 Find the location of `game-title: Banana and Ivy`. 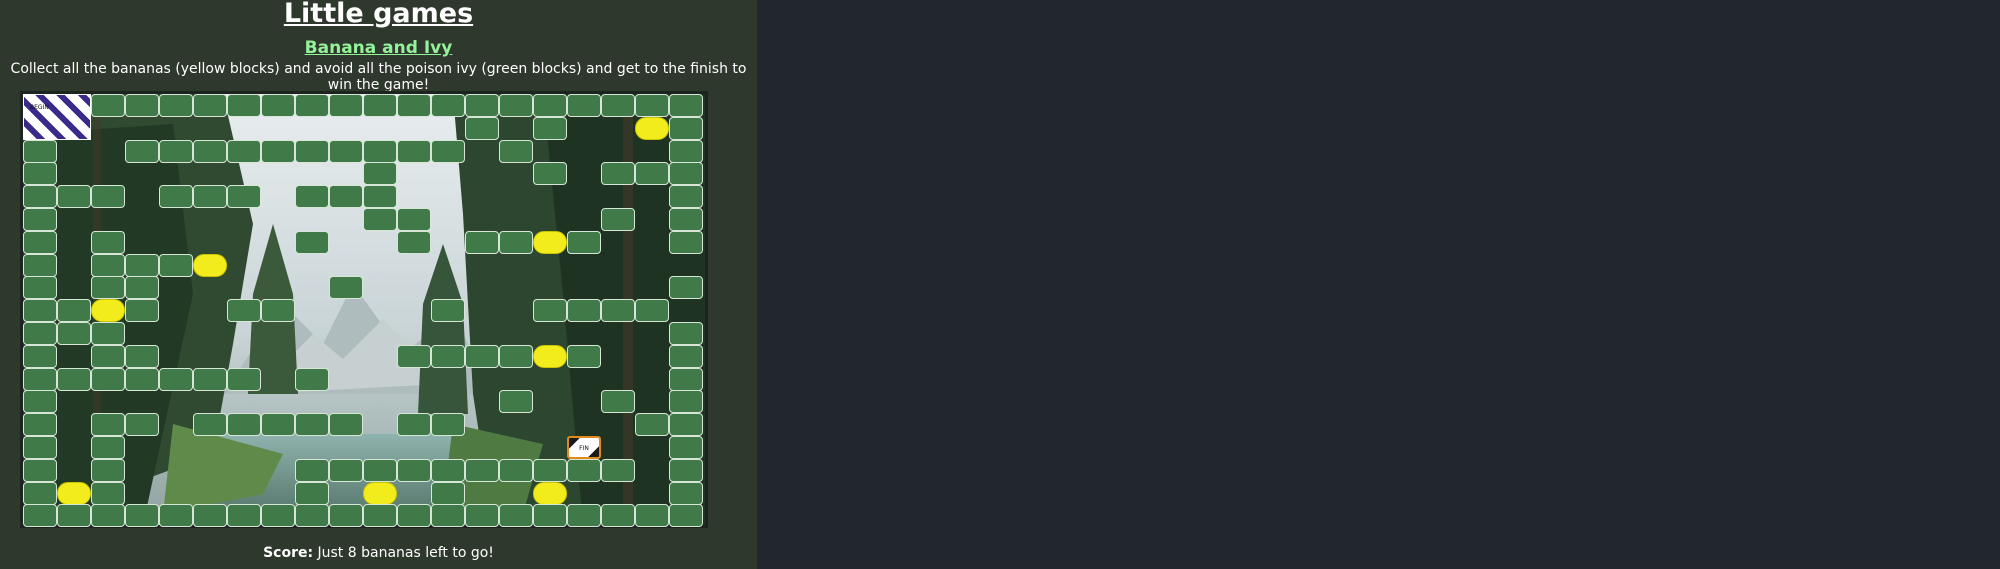

game-title: Banana and Ivy is located at coordinates (378, 48).